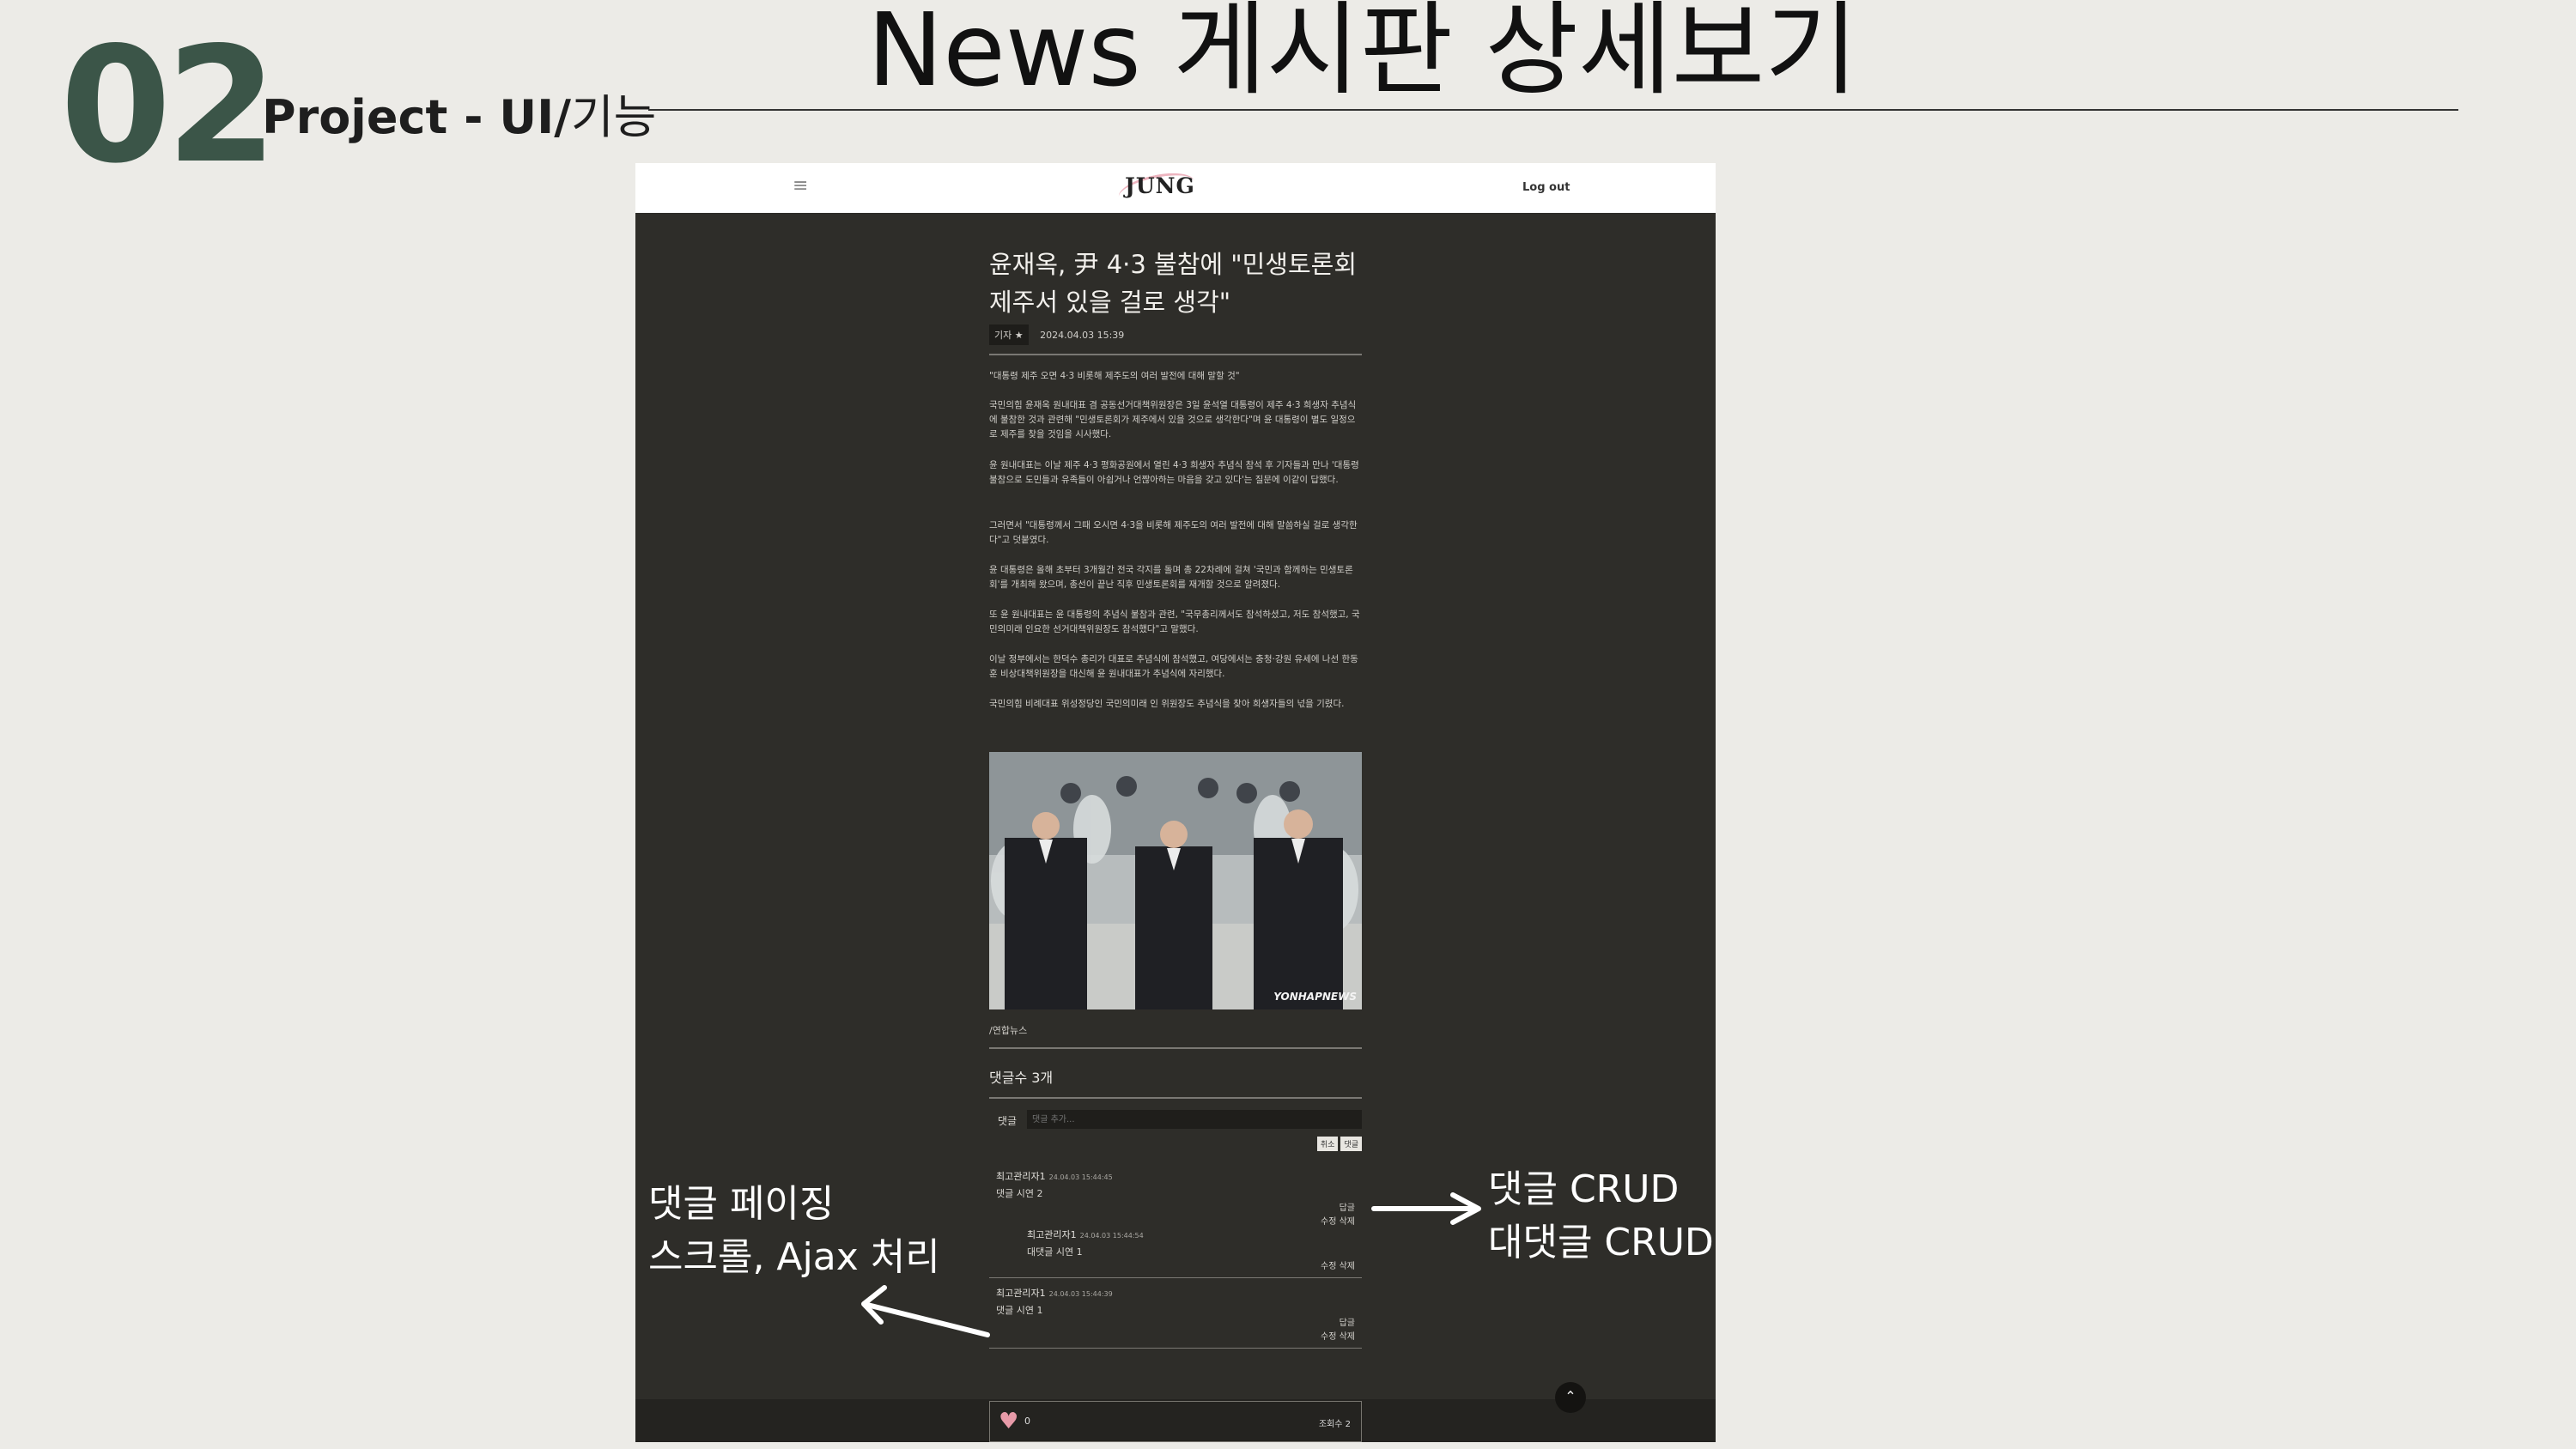  What do you see at coordinates (1082, 335) in the screenshot?
I see `article-datetime: 2024.04.03 15:39` at bounding box center [1082, 335].